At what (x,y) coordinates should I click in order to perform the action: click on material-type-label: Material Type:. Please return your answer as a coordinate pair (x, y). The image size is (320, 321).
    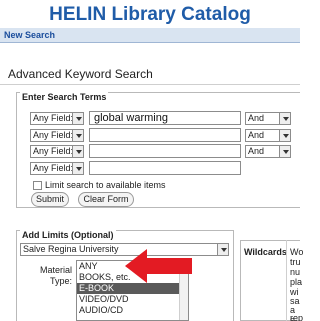
    Looking at the image, I should click on (55, 275).